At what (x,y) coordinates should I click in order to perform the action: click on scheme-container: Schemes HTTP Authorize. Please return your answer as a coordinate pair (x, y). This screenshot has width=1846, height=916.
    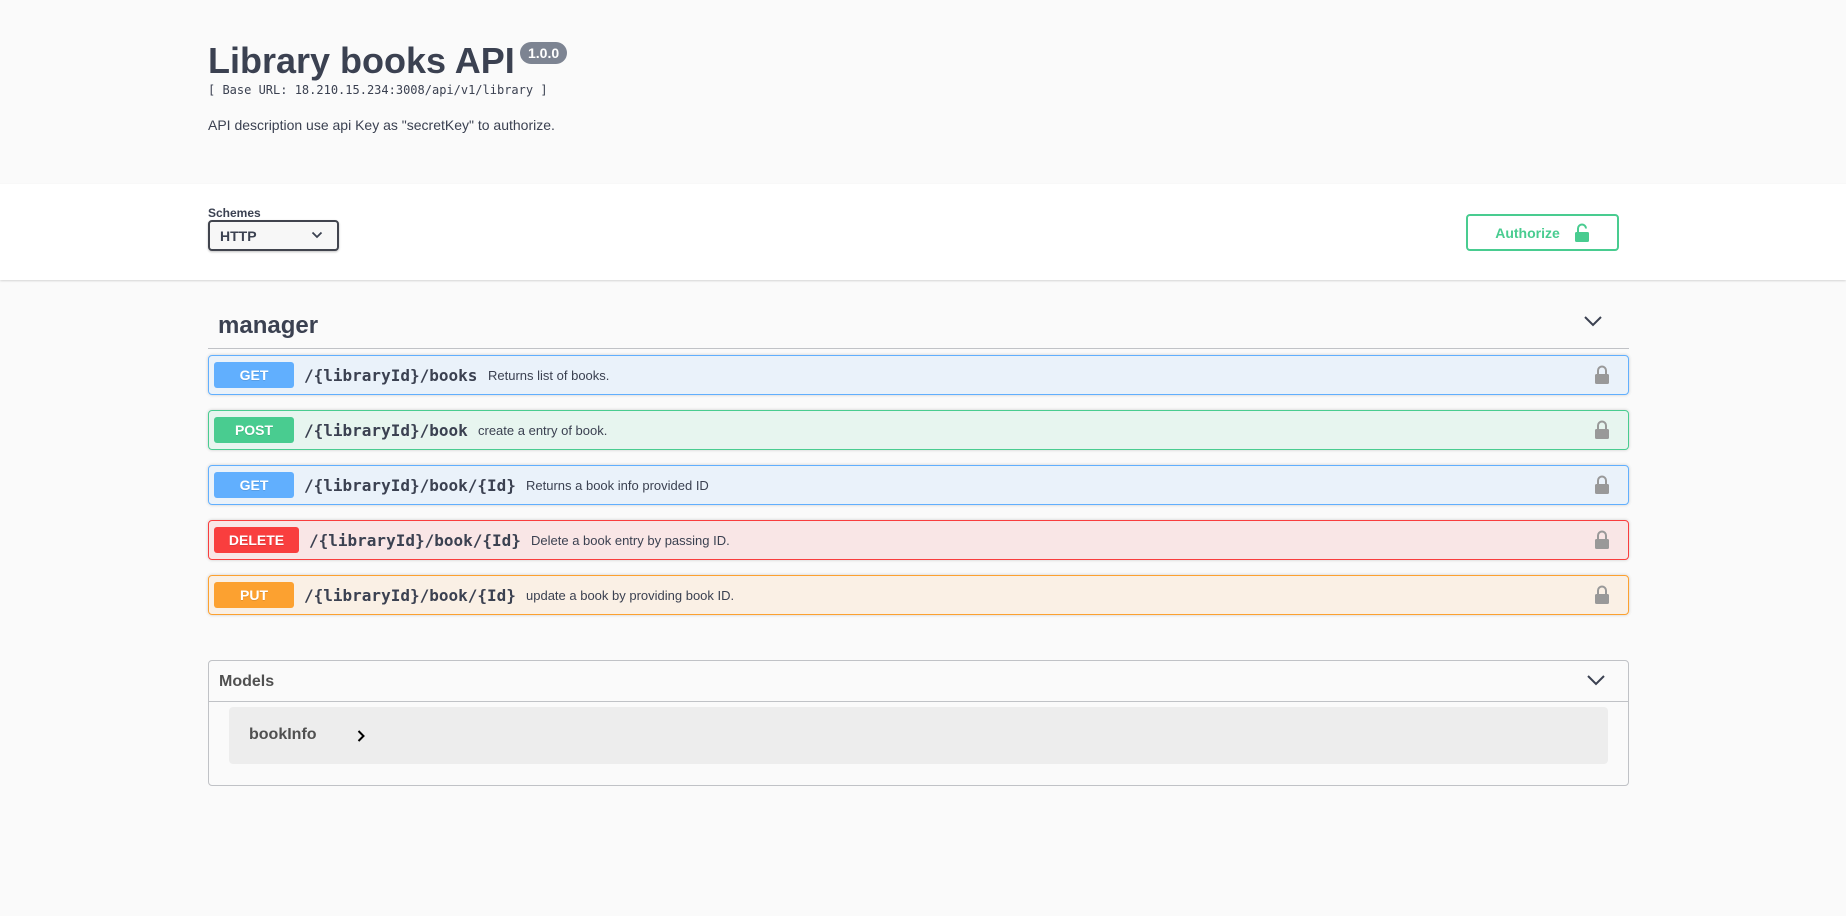
    Looking at the image, I should click on (923, 232).